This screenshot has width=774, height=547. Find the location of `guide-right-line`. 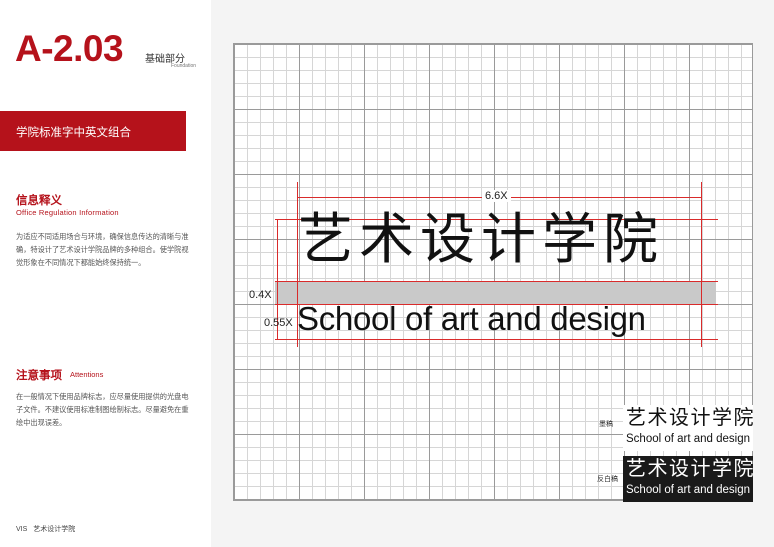

guide-right-line is located at coordinates (701, 264).